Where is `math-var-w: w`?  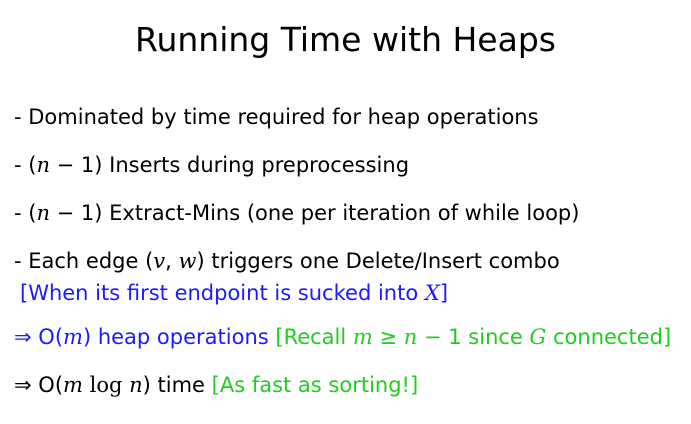 math-var-w: w is located at coordinates (187, 261).